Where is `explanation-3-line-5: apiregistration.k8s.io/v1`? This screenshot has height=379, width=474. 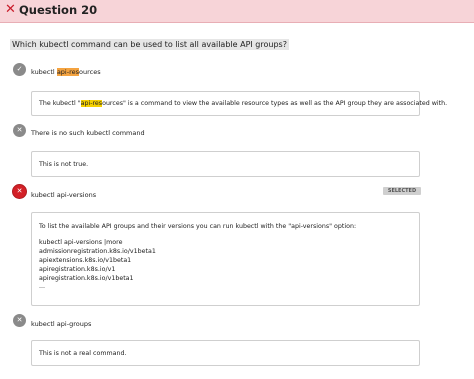
explanation-3-line-5: apiregistration.k8s.io/v1 is located at coordinates (77, 269).